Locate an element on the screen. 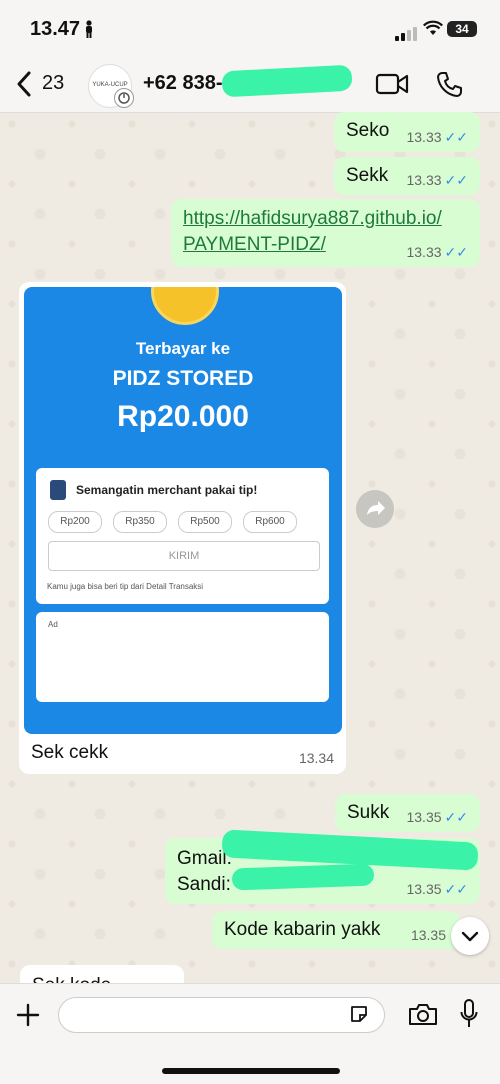 Image resolution: width=500 pixels, height=1084 pixels. video-call-icon is located at coordinates (392, 84).